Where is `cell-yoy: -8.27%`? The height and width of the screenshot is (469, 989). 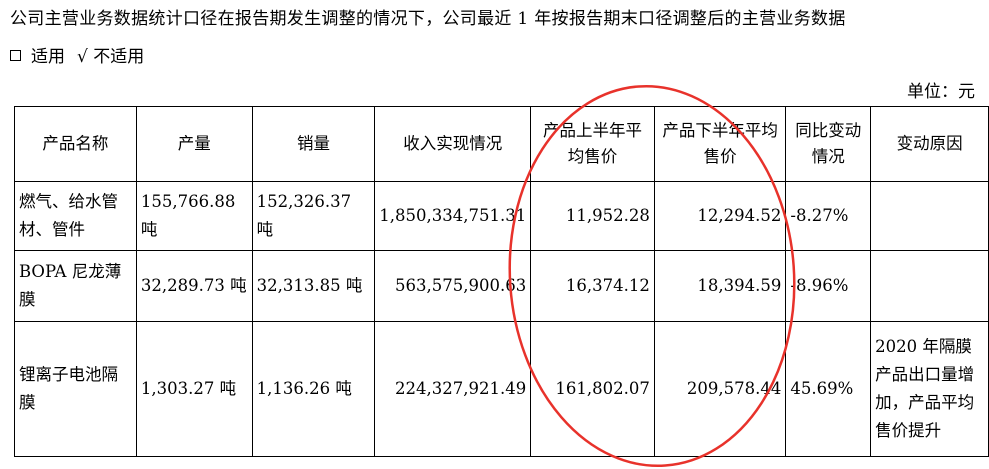 cell-yoy: -8.27% is located at coordinates (828, 216).